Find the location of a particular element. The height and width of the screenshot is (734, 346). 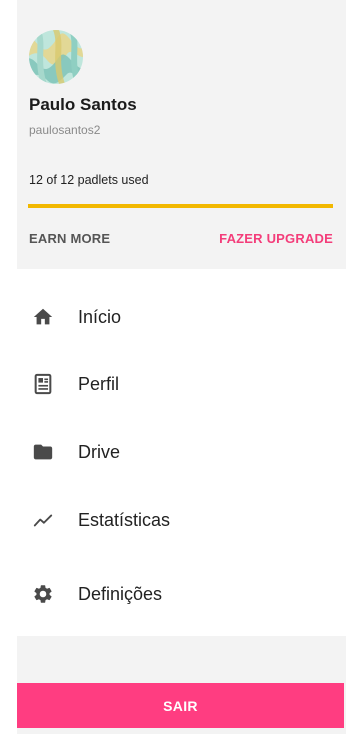

avatar-image is located at coordinates (56, 57).